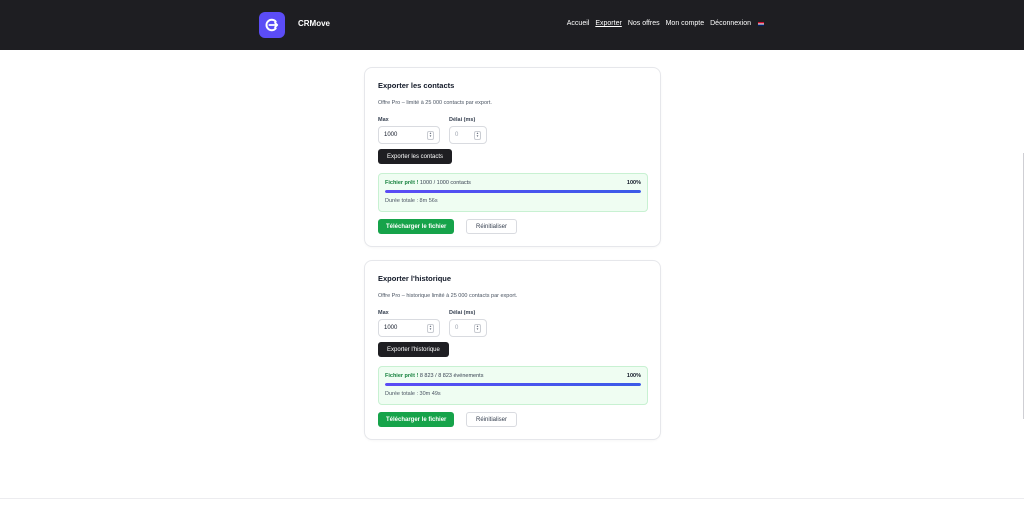 Image resolution: width=1024 pixels, height=512 pixels. I want to click on crmove-logo-icon, so click(272, 25).